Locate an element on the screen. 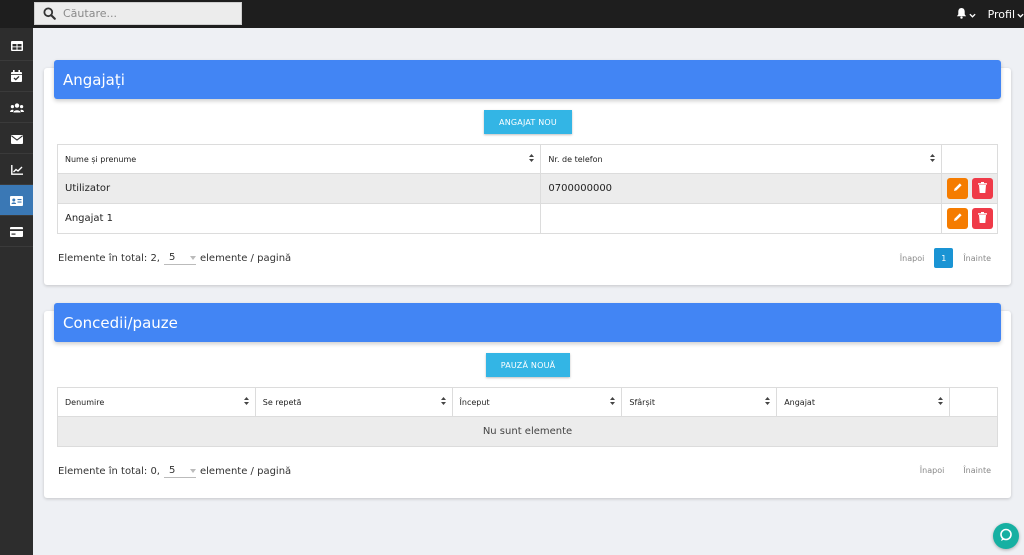  envelope-icon is located at coordinates (16, 138).